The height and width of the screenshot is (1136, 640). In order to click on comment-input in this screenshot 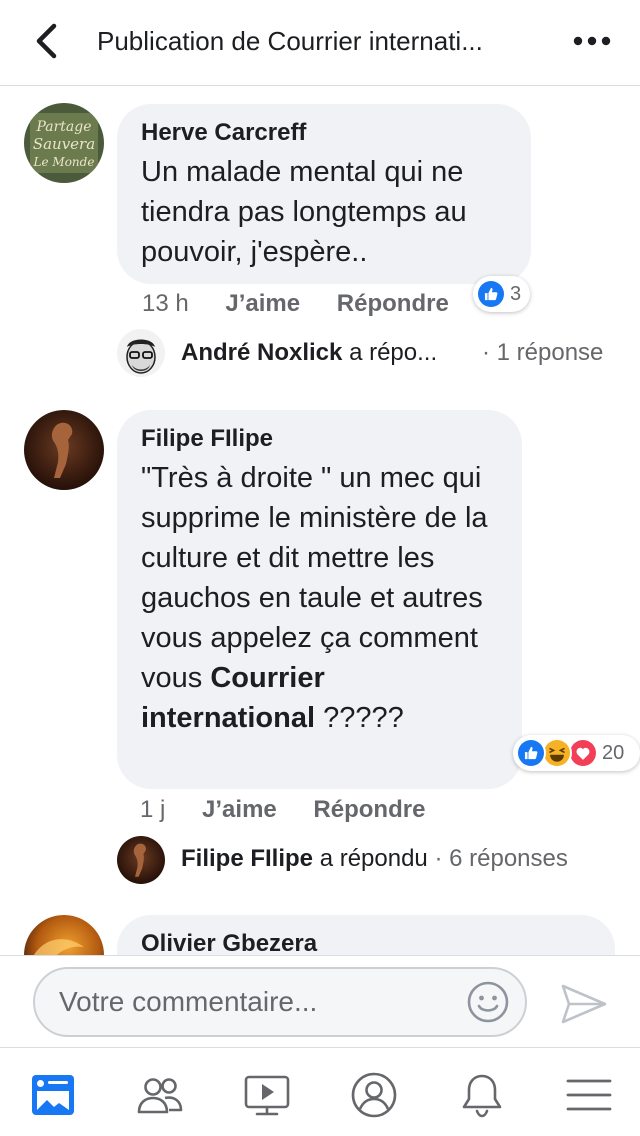, I will do `click(280, 1002)`.